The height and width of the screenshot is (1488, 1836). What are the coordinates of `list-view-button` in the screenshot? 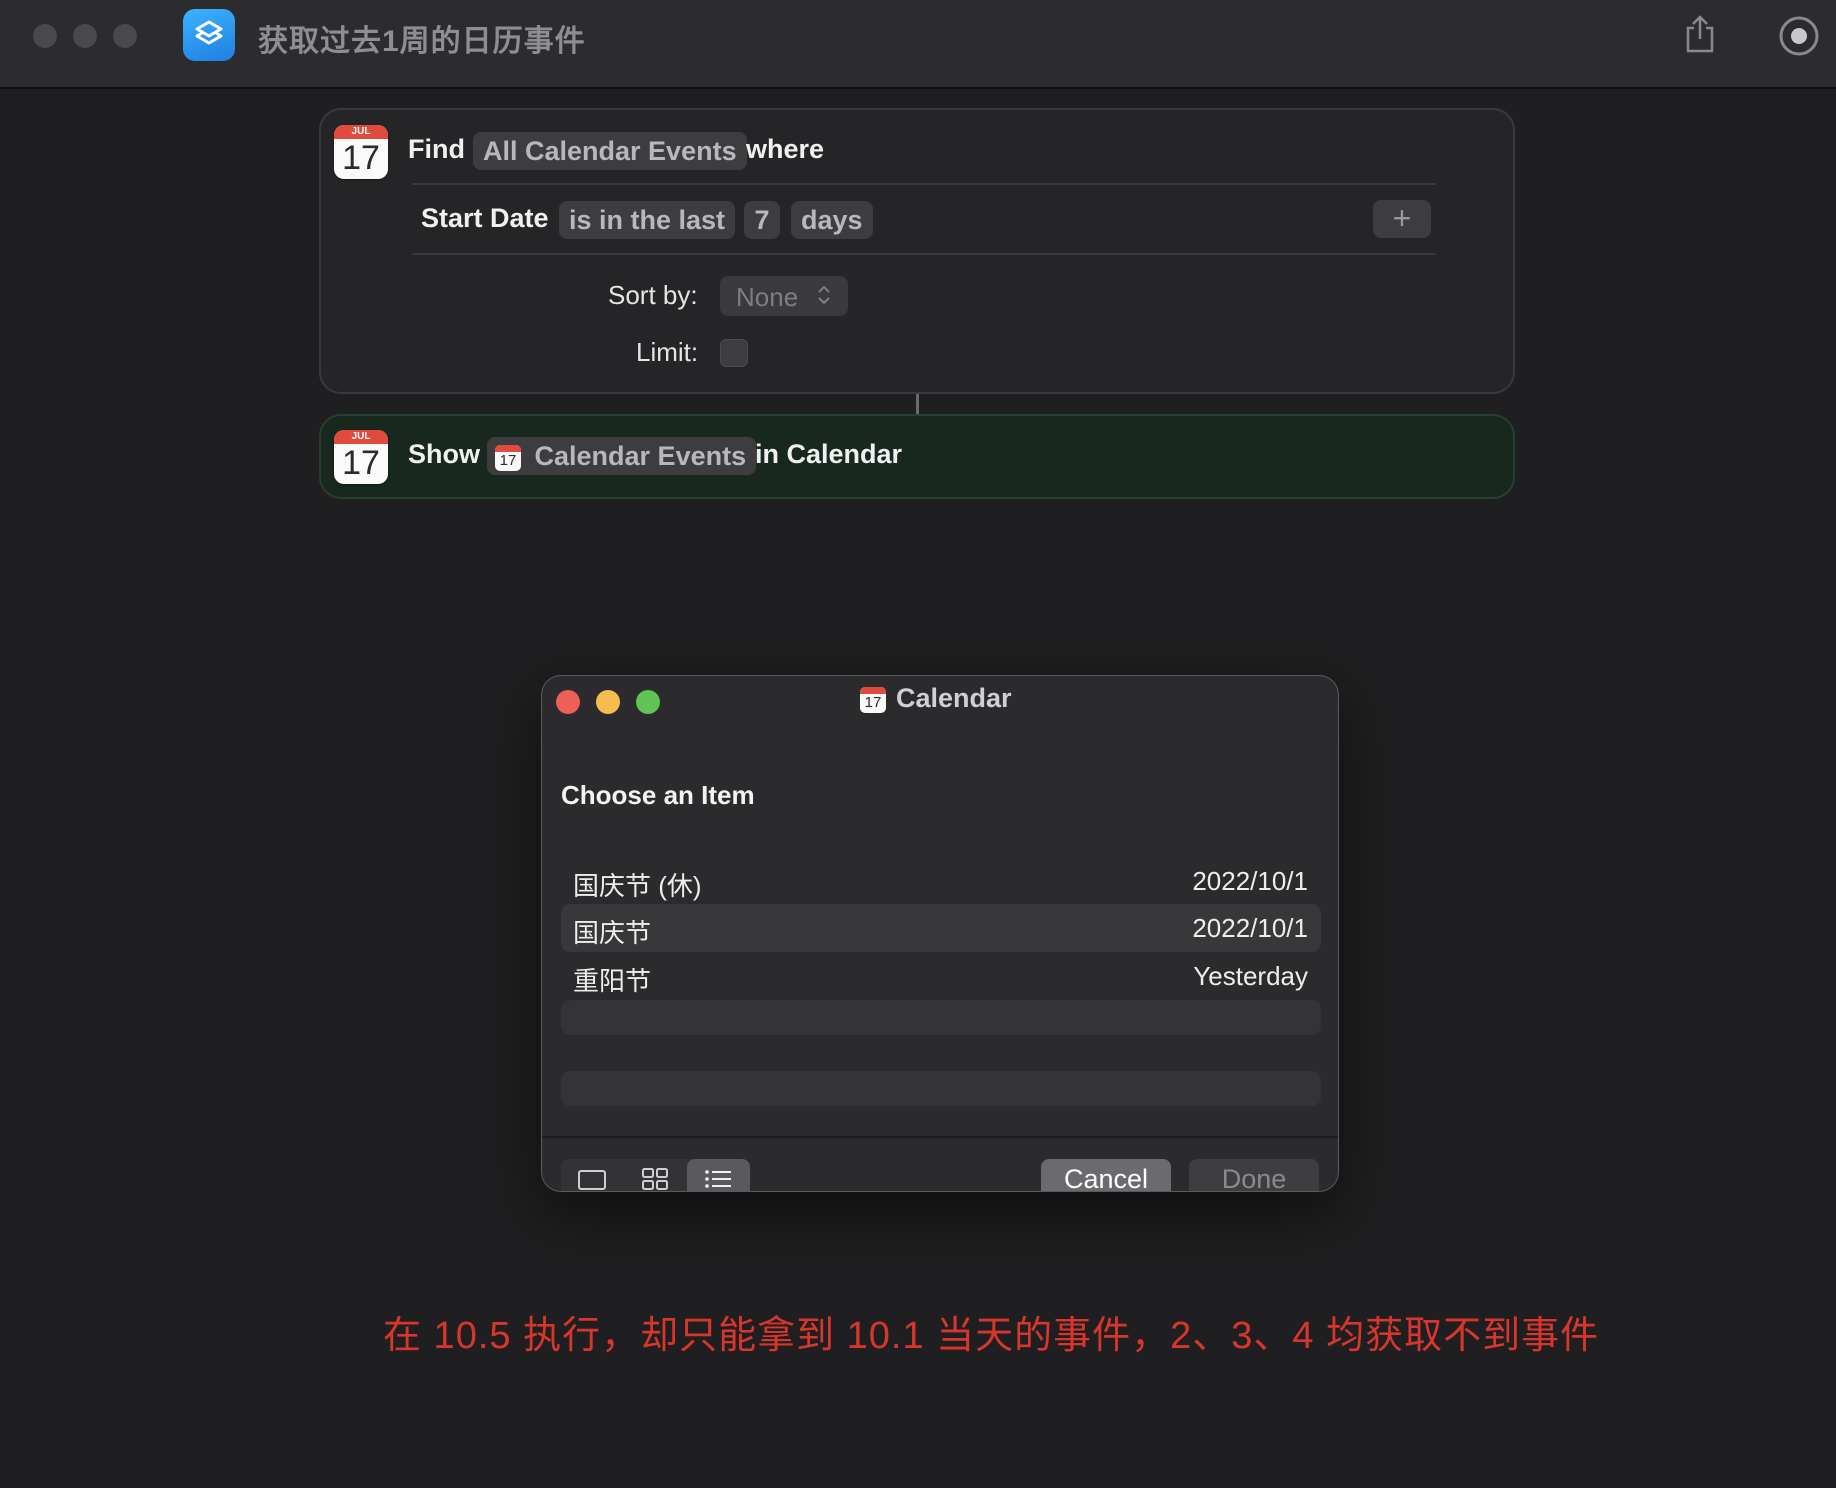 It's located at (718, 1175).